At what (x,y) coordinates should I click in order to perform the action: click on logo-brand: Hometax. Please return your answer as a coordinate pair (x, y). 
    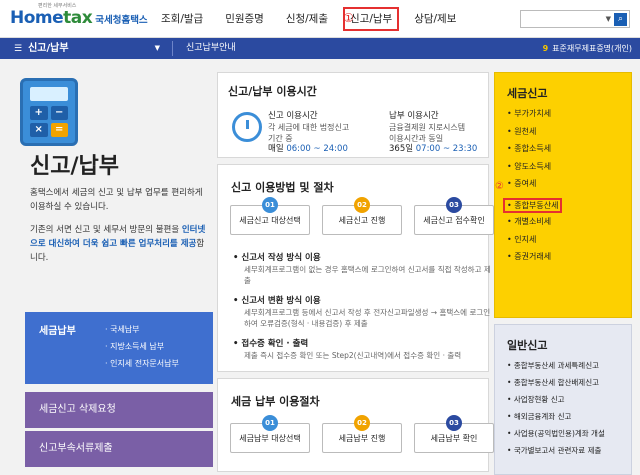
    Looking at the image, I should click on (51, 18).